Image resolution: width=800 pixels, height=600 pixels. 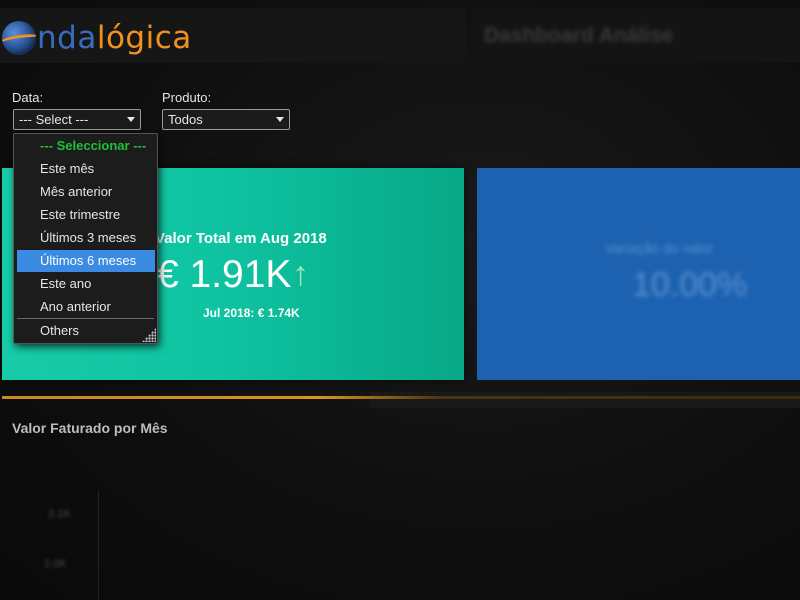 What do you see at coordinates (19, 38) in the screenshot?
I see `globe-logo-icon` at bounding box center [19, 38].